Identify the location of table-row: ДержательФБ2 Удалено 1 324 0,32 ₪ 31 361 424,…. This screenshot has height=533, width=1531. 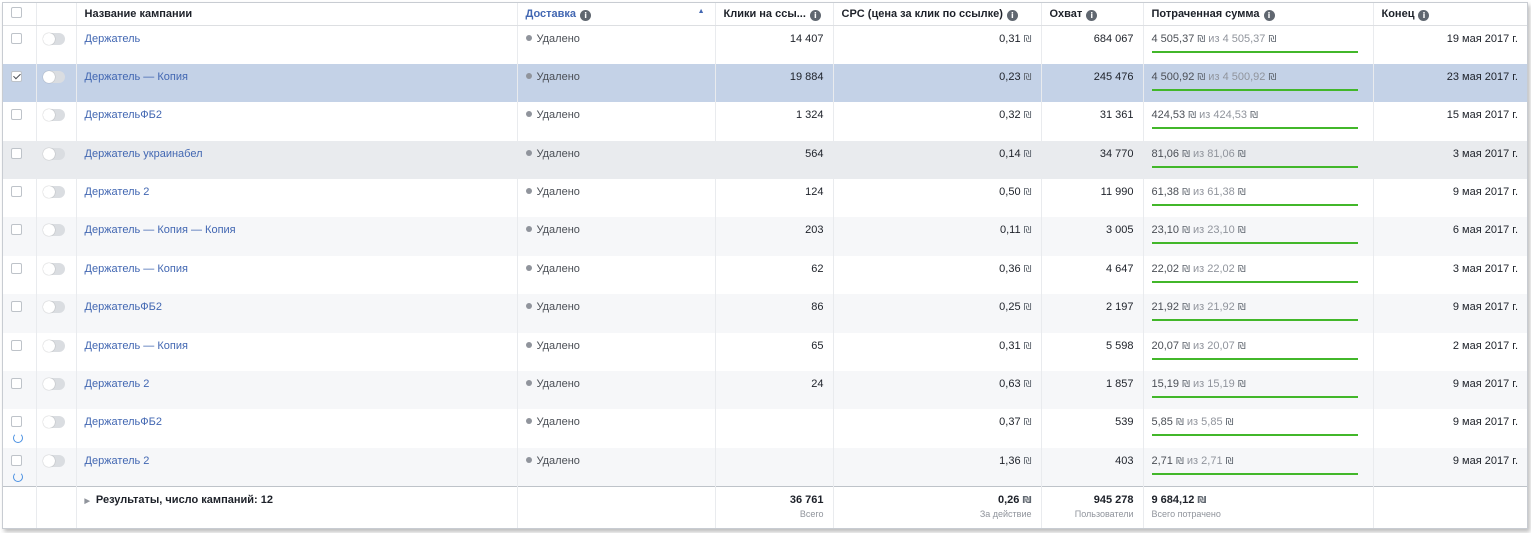
(765, 121).